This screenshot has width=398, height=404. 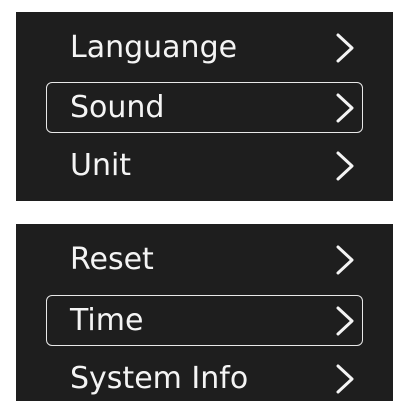 What do you see at coordinates (204, 259) in the screenshot?
I see `menu-item-reset: Reset` at bounding box center [204, 259].